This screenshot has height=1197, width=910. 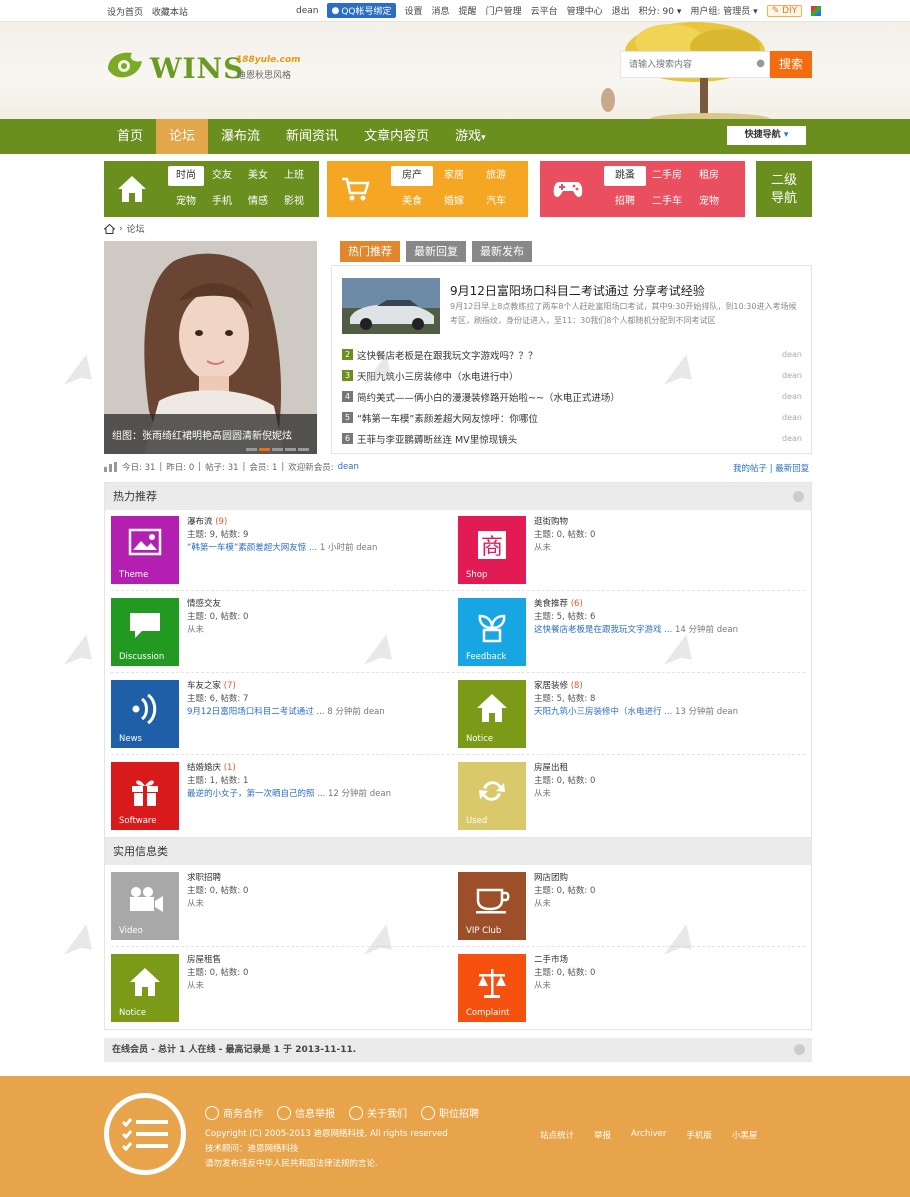 What do you see at coordinates (544, 10) in the screenshot?
I see `topbar-link-cloud: 云平台` at bounding box center [544, 10].